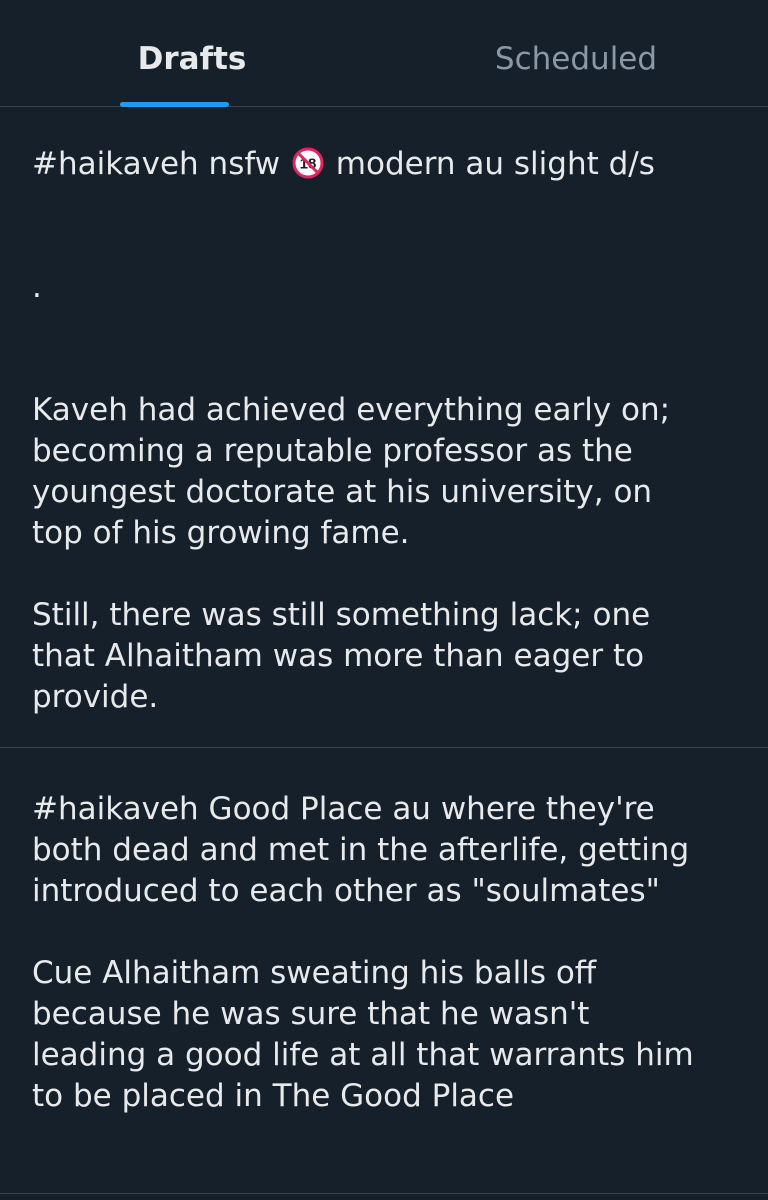 The image size is (768, 1200). What do you see at coordinates (576, 59) in the screenshot?
I see `tab-scheduled-label: Scheduled` at bounding box center [576, 59].